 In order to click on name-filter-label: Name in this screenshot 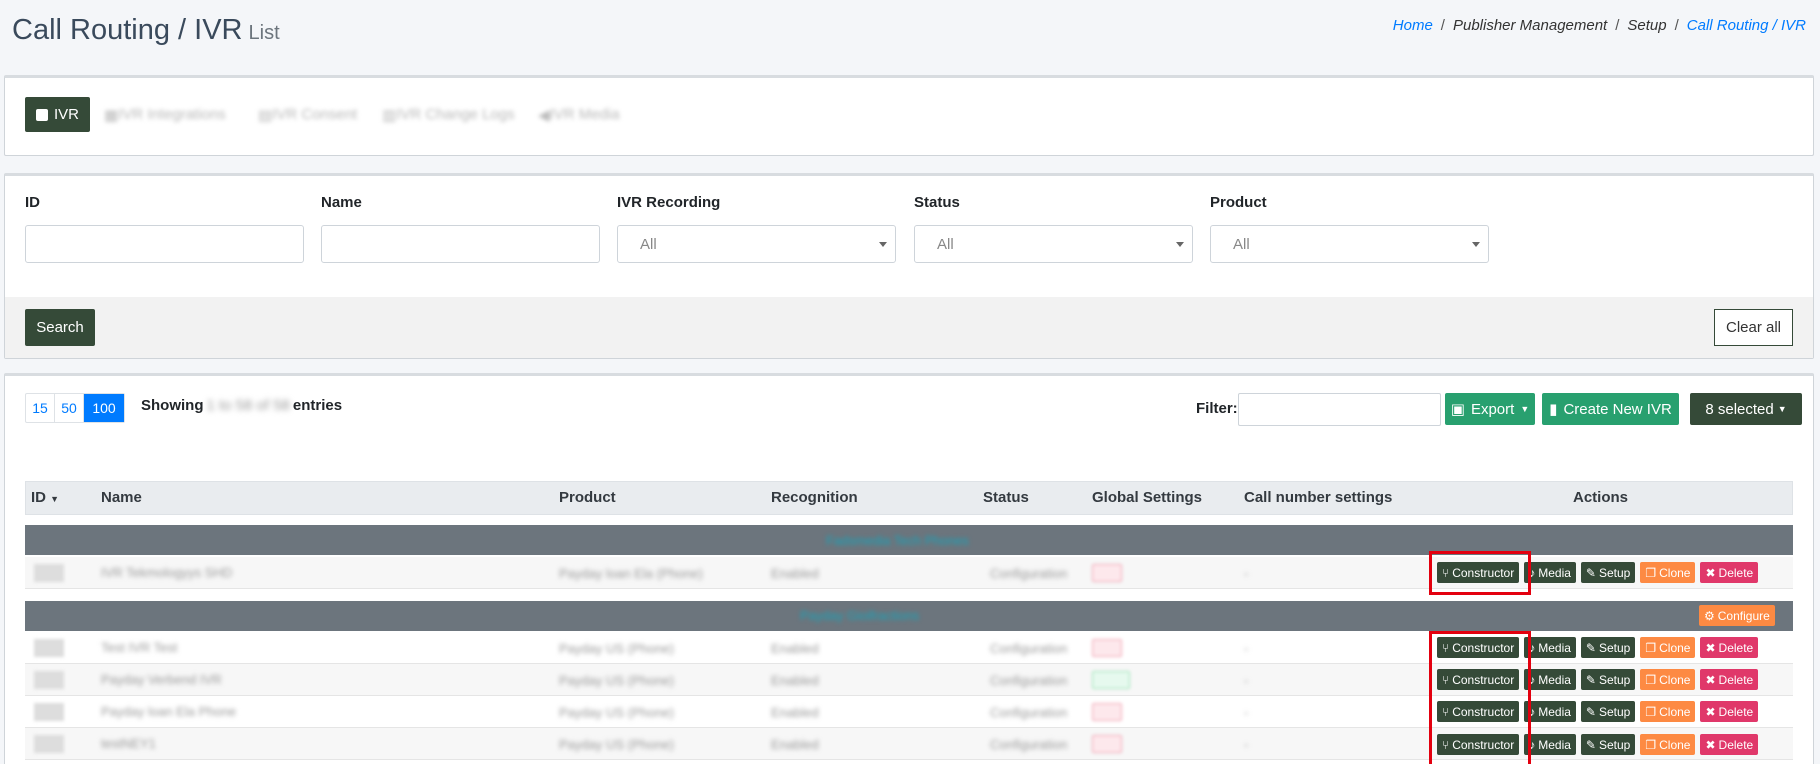, I will do `click(341, 202)`.